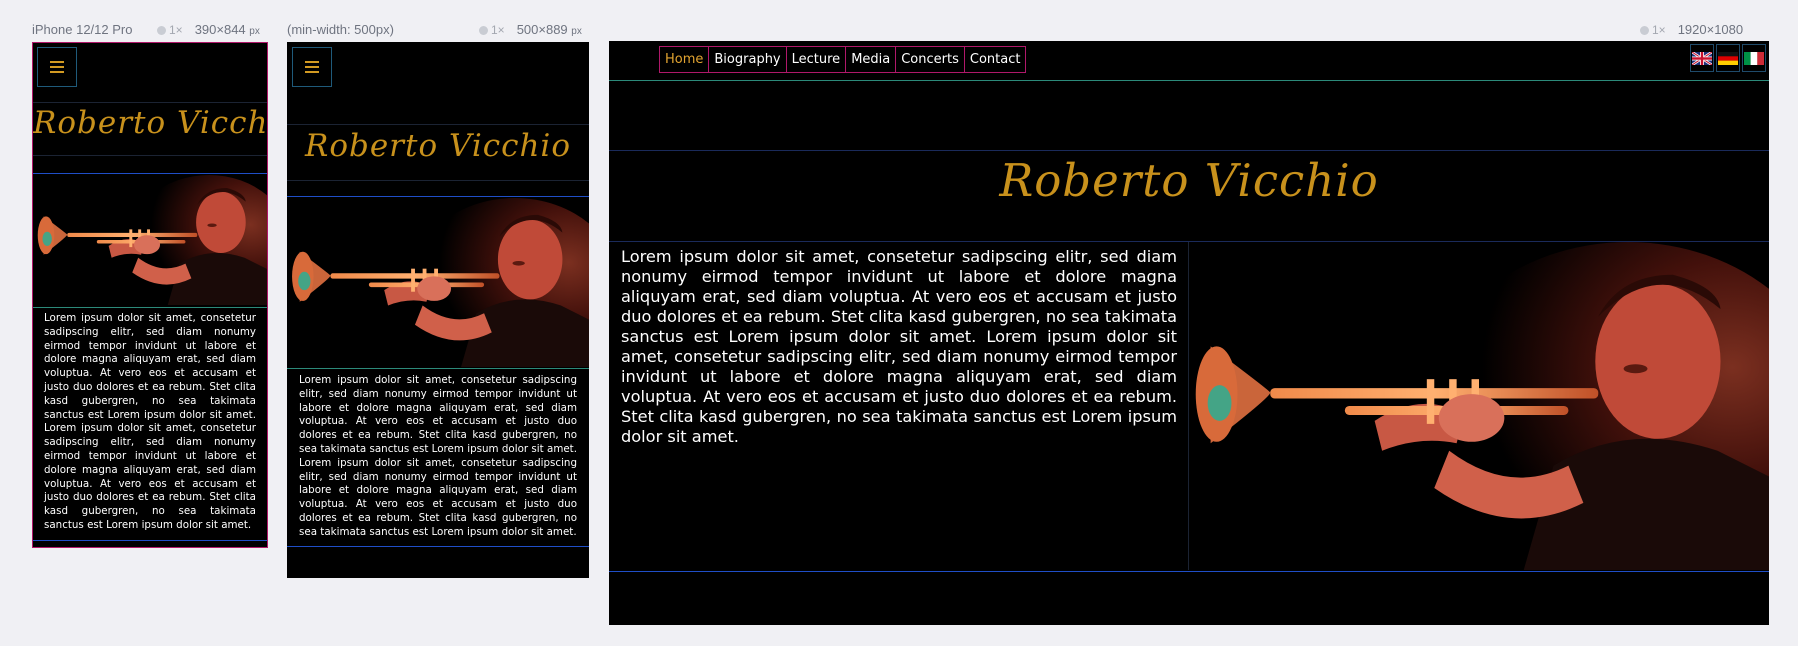  Describe the element at coordinates (748, 59) in the screenshot. I see `nav-biography: Biography` at that location.